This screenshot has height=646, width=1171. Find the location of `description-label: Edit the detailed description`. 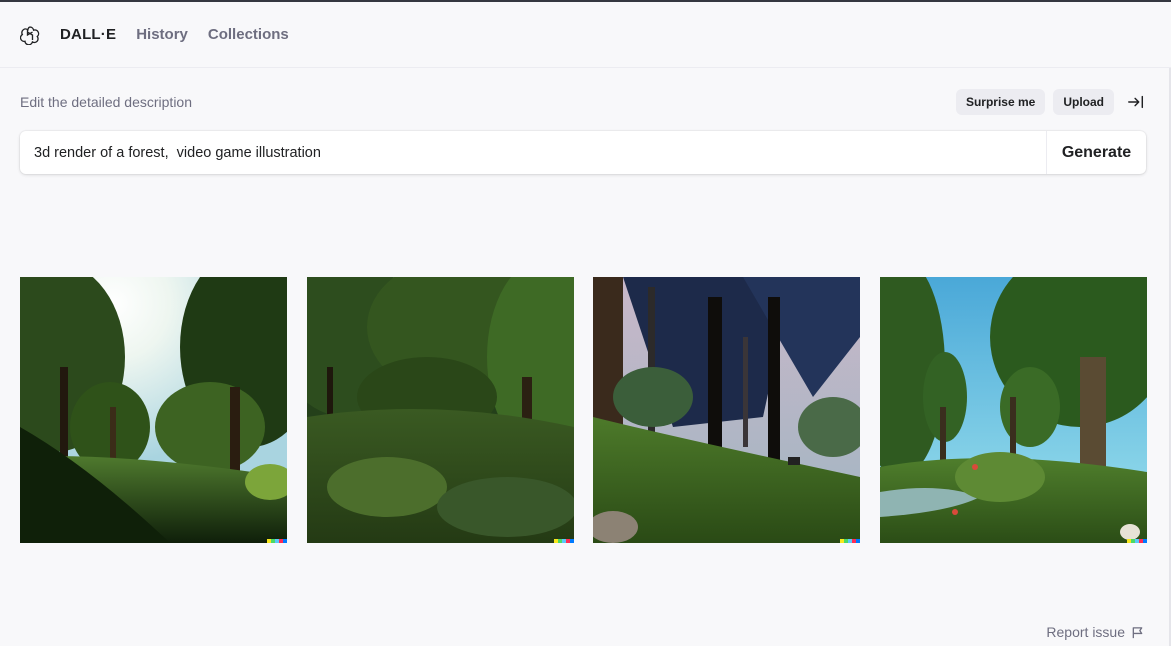

description-label: Edit the detailed description is located at coordinates (106, 102).